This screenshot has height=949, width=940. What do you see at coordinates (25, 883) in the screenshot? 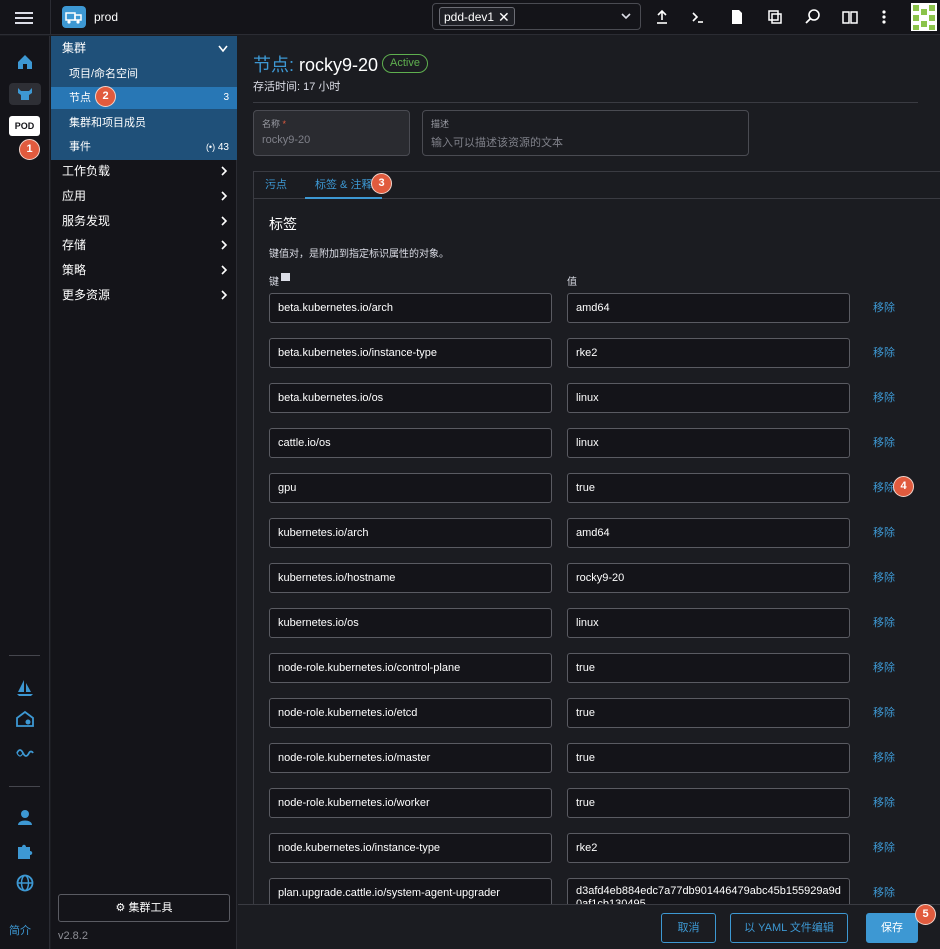
I see `globe-icon` at bounding box center [25, 883].